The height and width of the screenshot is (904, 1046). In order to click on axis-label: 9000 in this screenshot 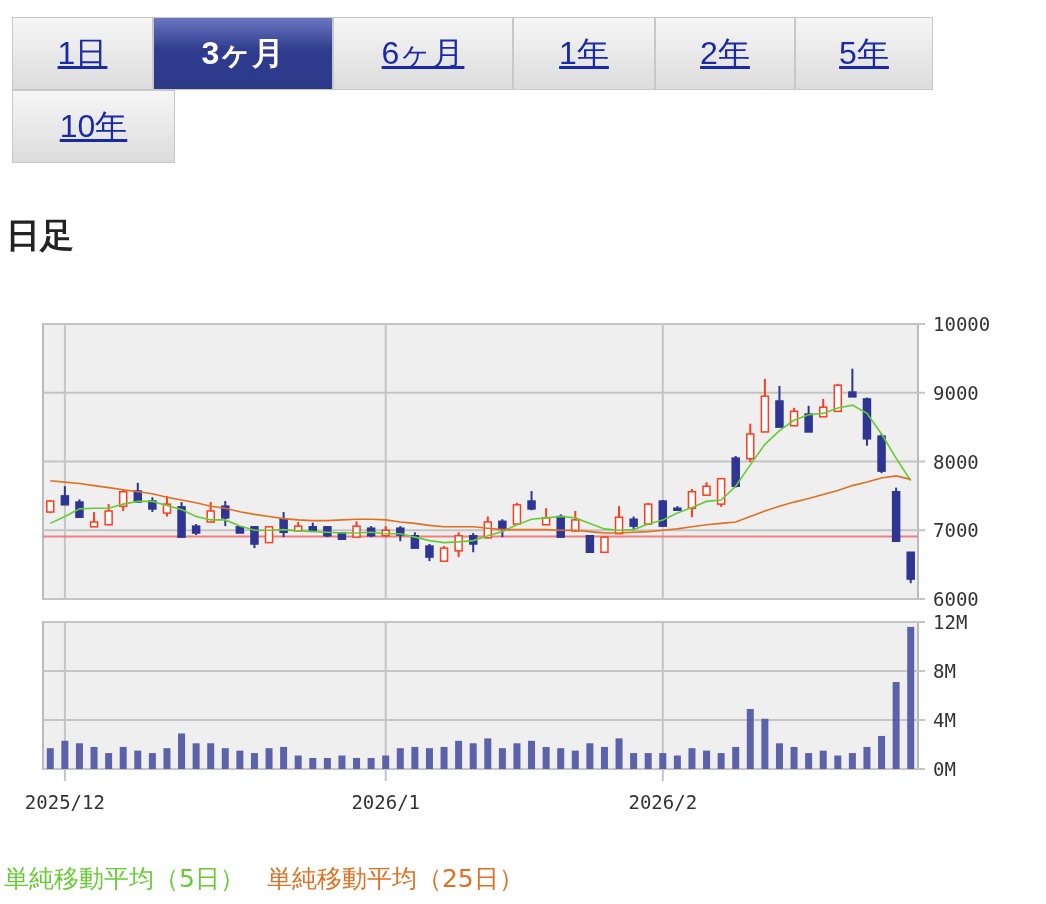, I will do `click(956, 392)`.